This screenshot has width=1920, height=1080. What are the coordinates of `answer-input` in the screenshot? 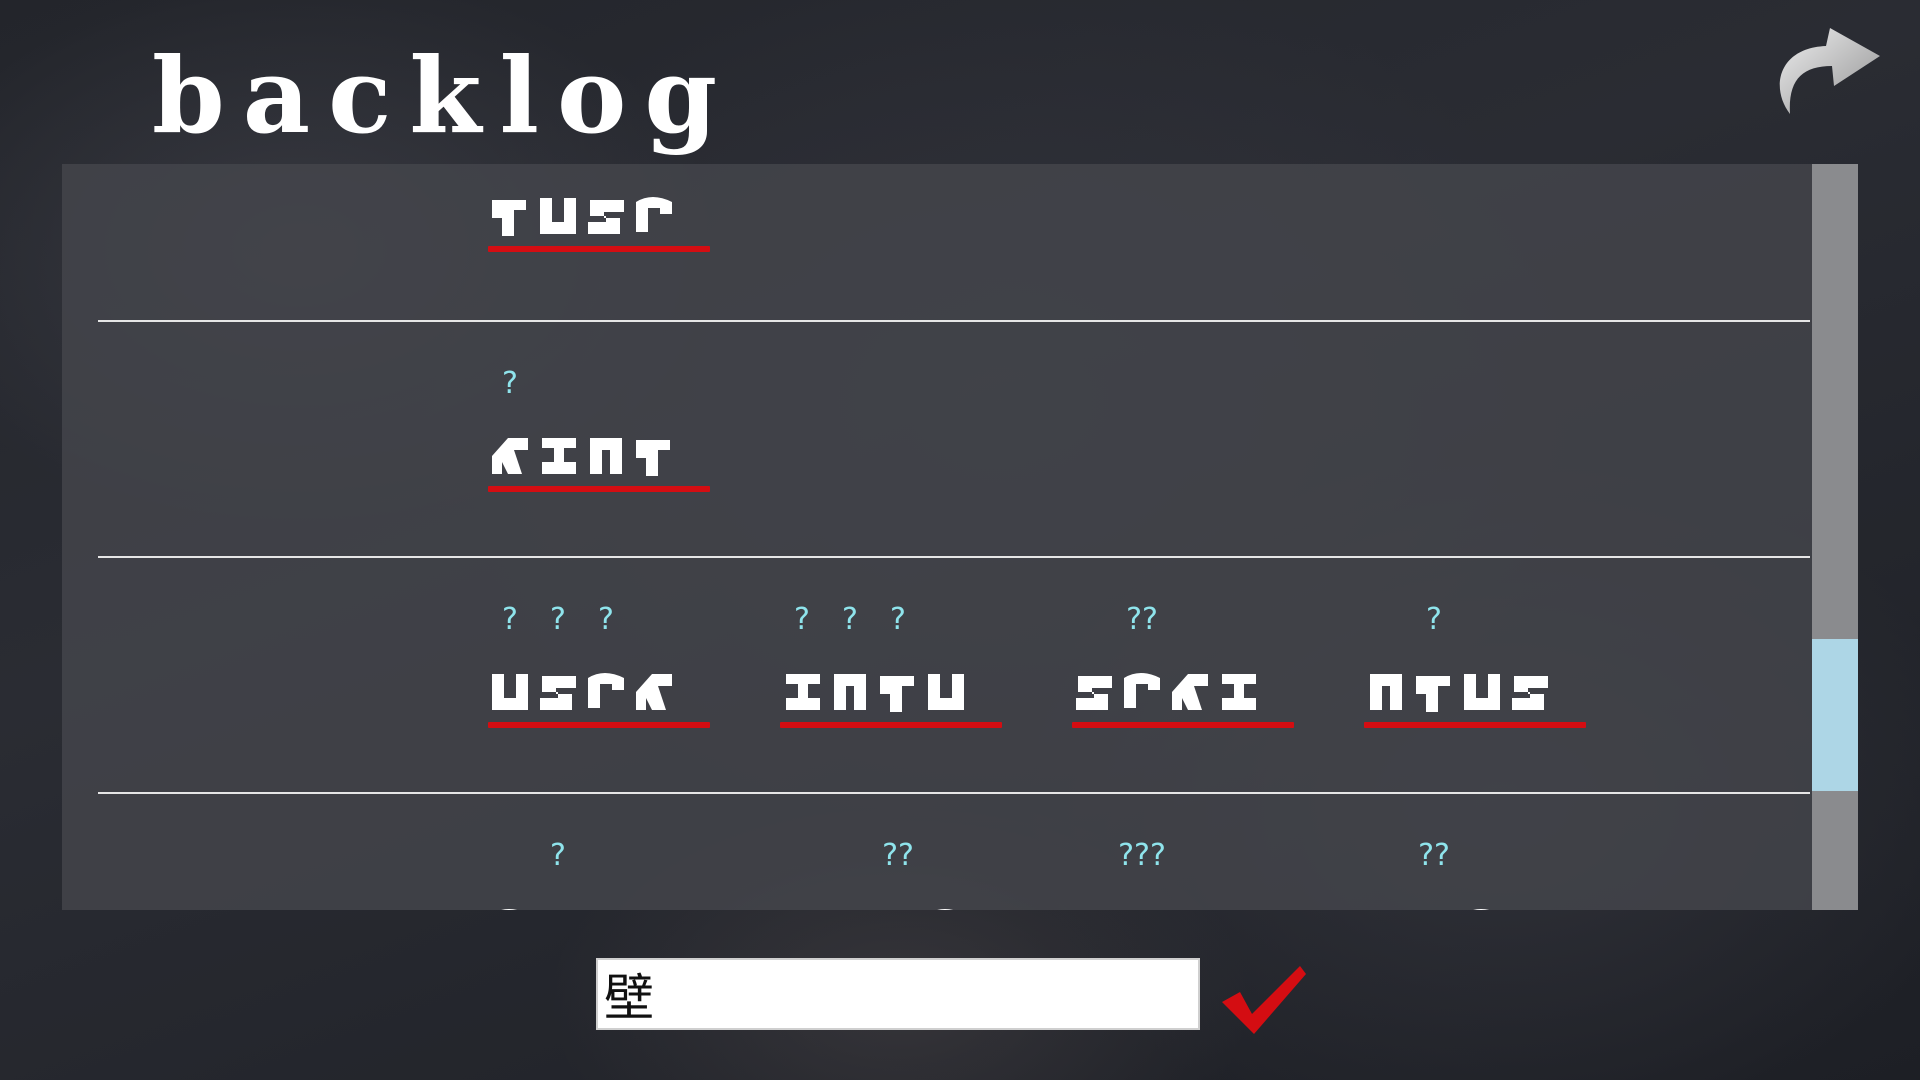 It's located at (898, 994).